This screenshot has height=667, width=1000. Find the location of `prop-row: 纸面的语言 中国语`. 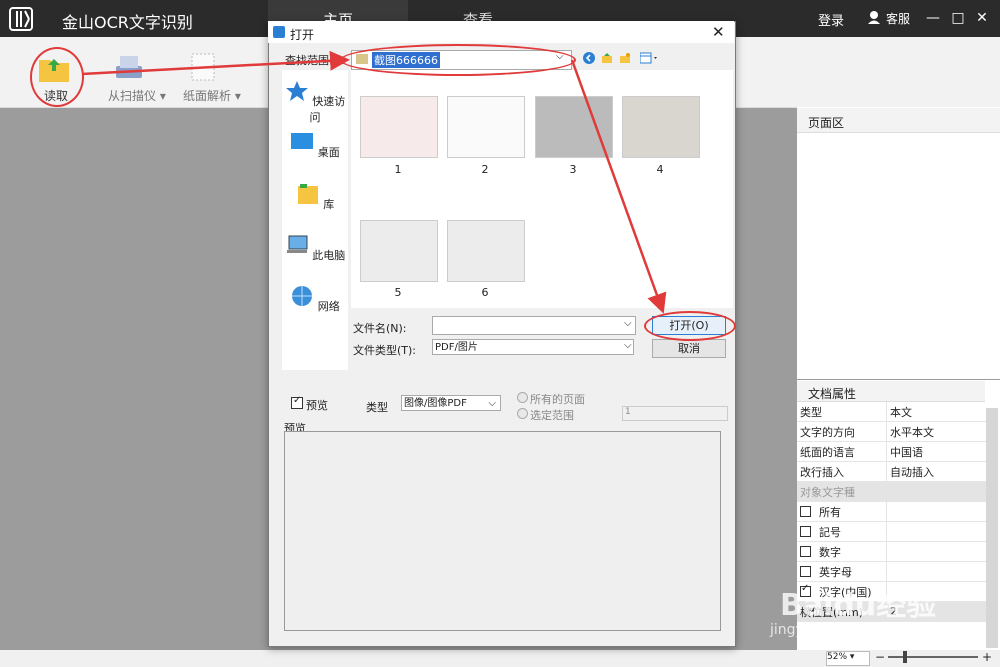

prop-row: 纸面的语言 中国语 is located at coordinates (891, 451).